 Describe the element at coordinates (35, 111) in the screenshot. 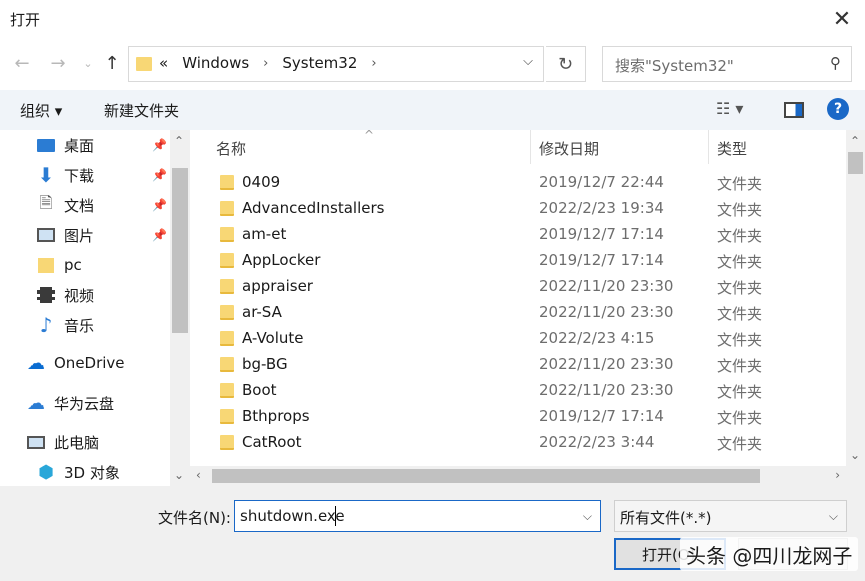

I see `organize-label: 组织` at that location.